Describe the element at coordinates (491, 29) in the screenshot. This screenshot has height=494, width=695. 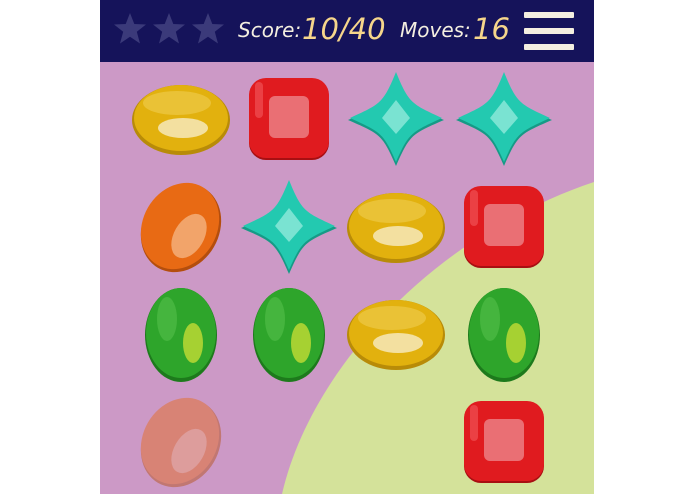
I see `moves-value: 16` at that location.